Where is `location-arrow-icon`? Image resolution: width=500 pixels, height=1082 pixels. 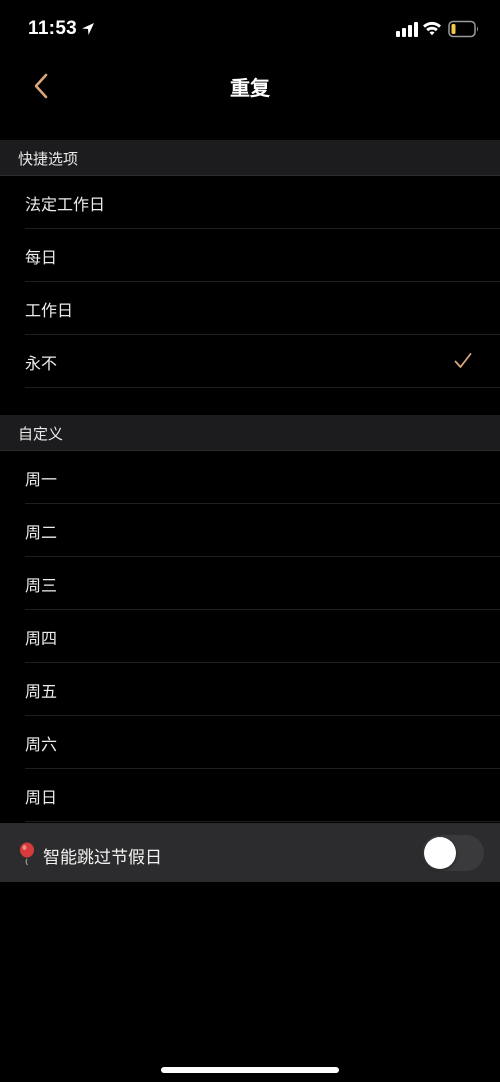
location-arrow-icon is located at coordinates (88, 29).